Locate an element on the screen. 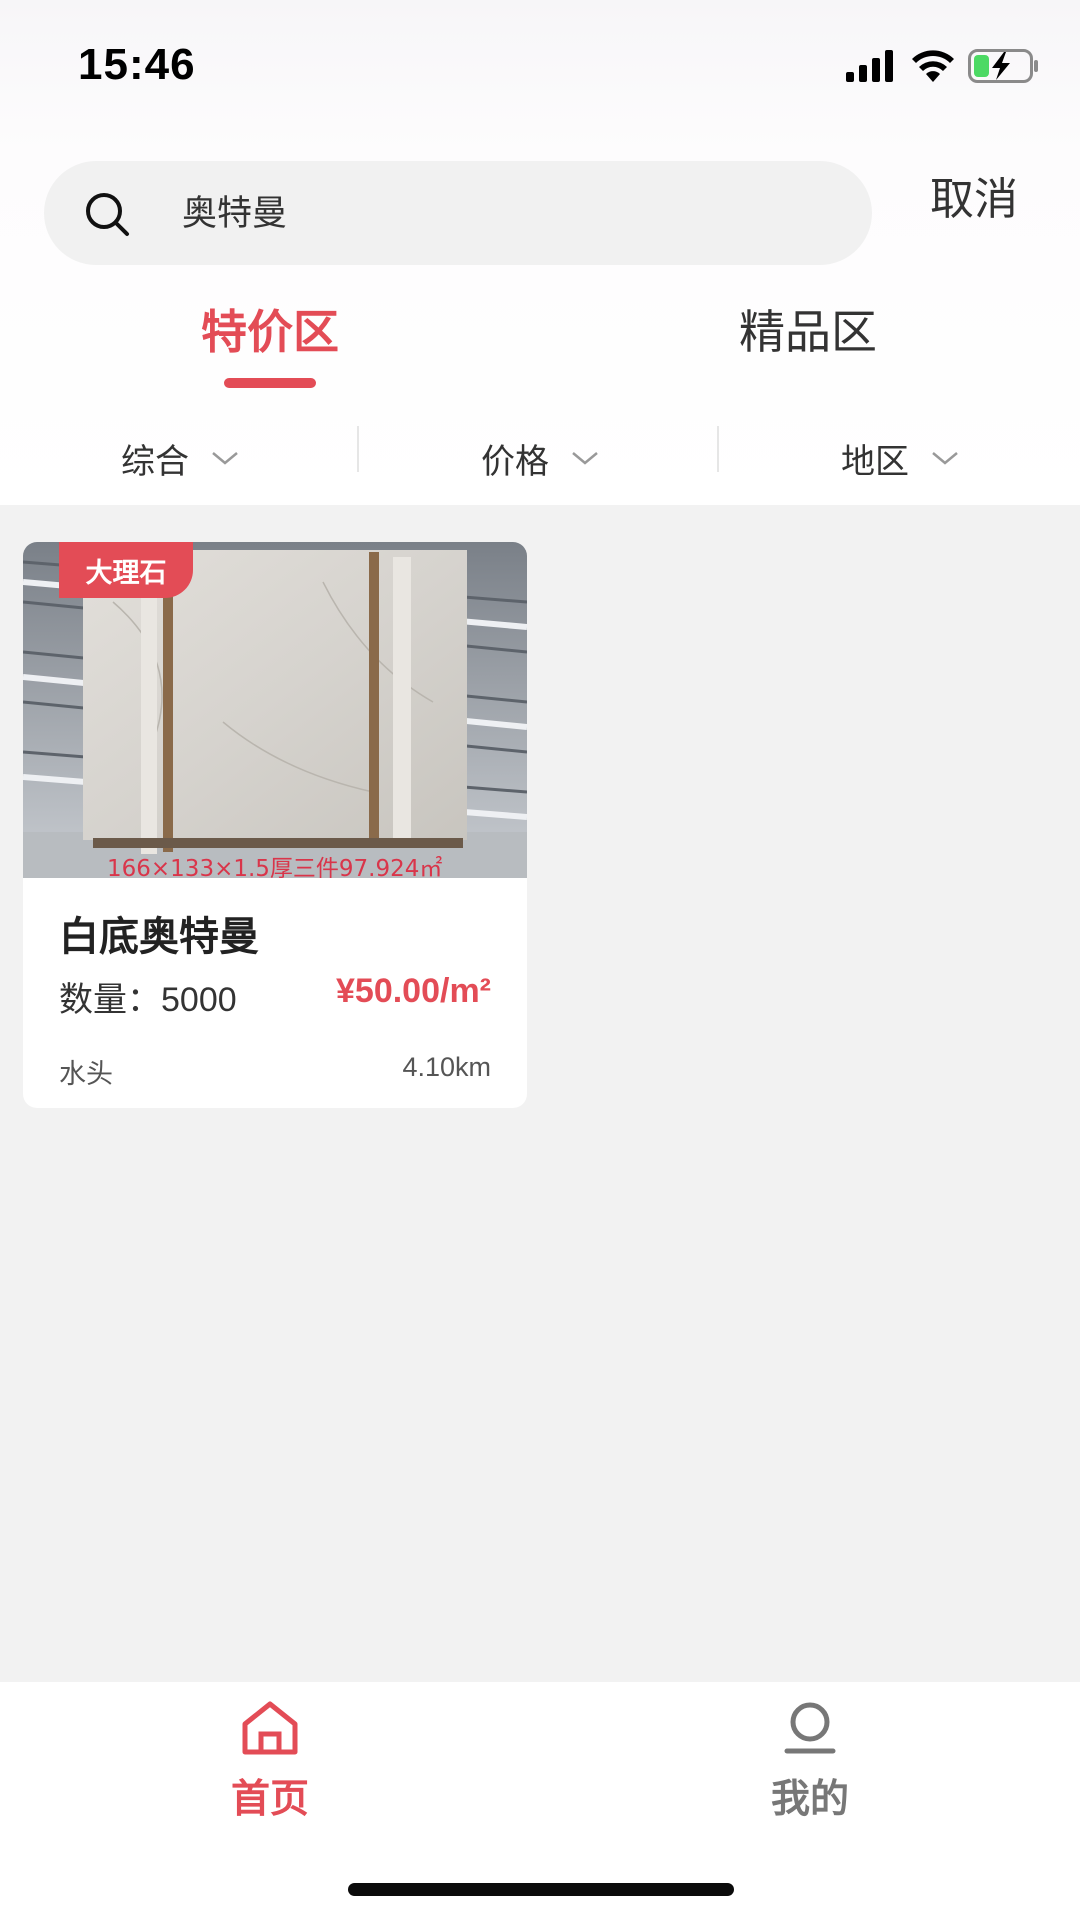  user-icon is located at coordinates (810, 1728).